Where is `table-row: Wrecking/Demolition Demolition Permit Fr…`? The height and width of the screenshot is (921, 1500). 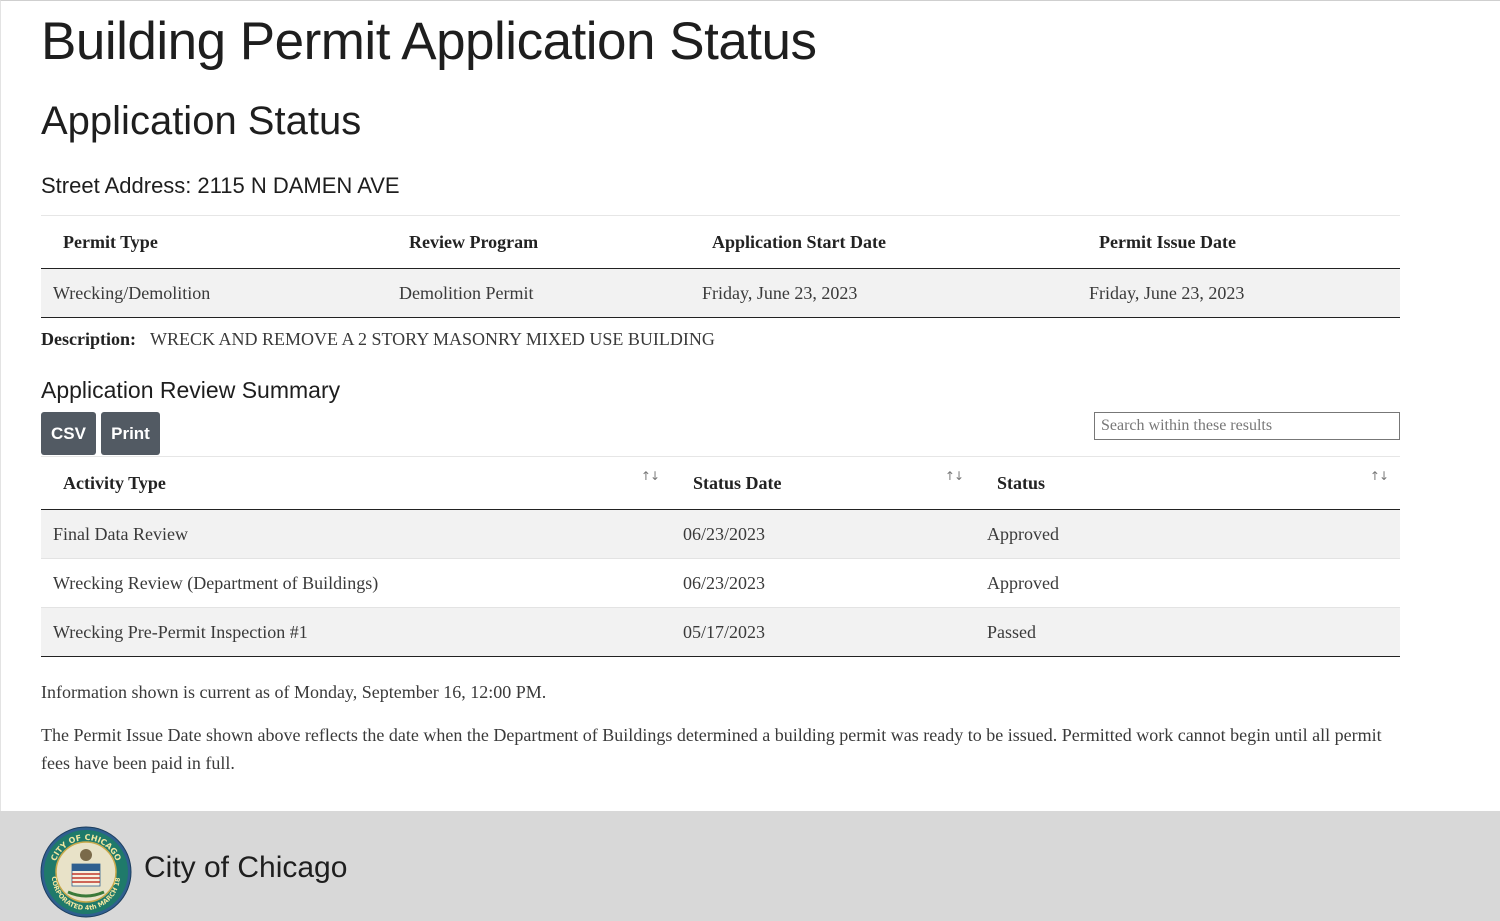
table-row: Wrecking/Demolition Demolition Permit Fr… is located at coordinates (720, 293).